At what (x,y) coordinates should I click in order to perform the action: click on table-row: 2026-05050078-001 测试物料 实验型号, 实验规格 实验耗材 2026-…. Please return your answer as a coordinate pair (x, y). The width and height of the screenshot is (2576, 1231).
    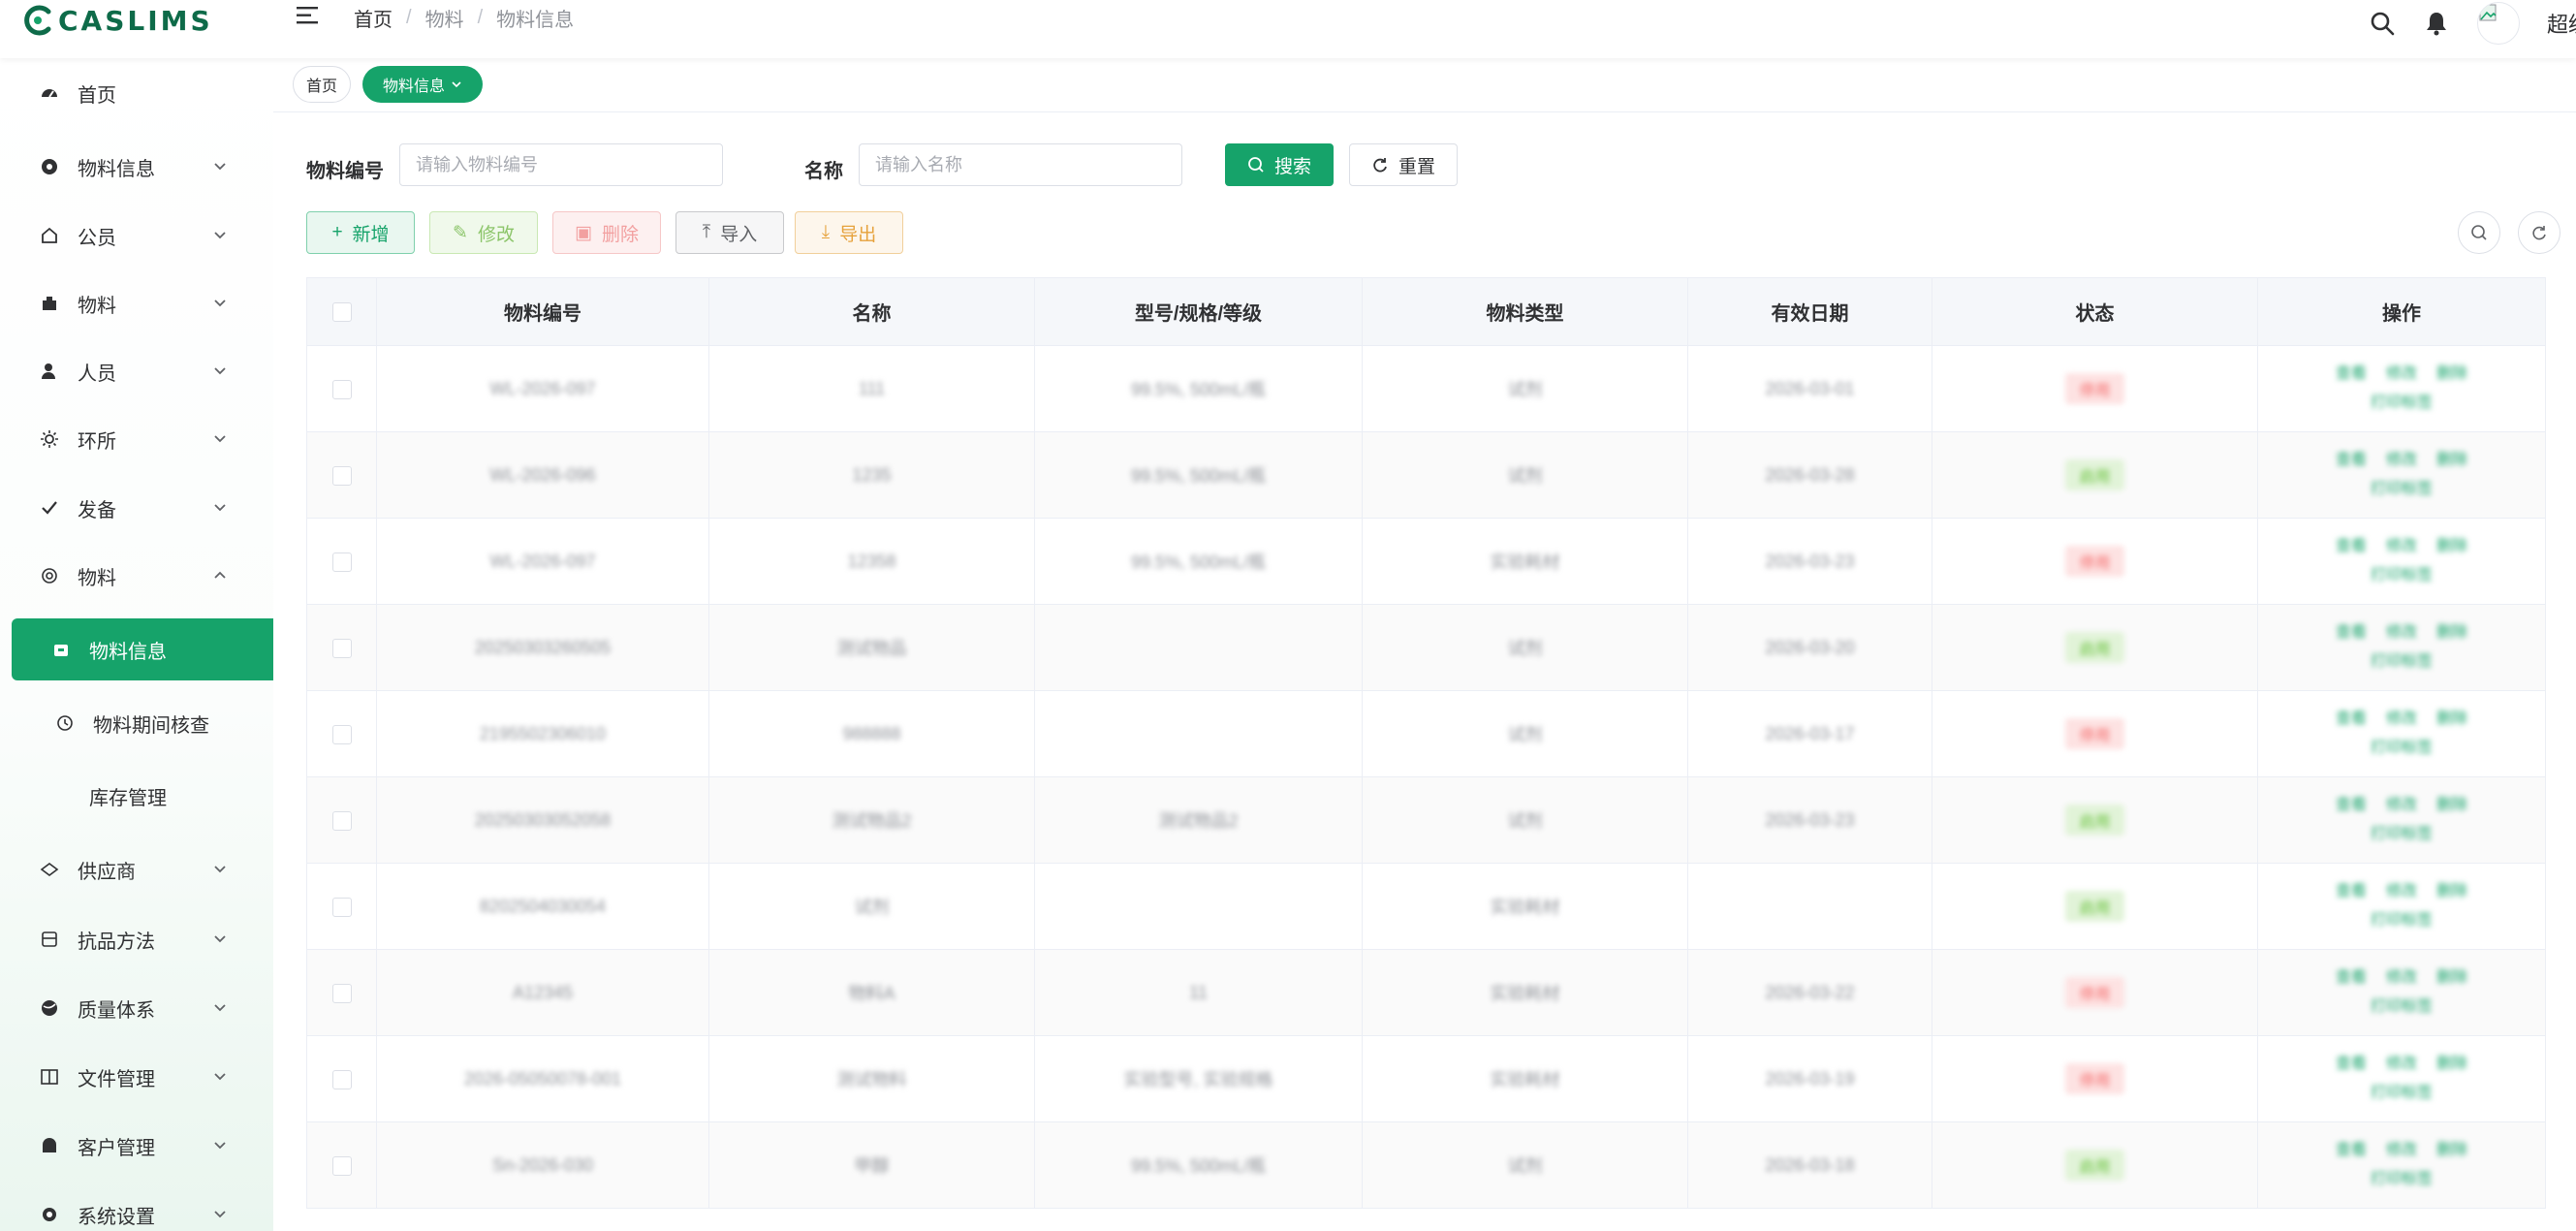
    Looking at the image, I should click on (1426, 1078).